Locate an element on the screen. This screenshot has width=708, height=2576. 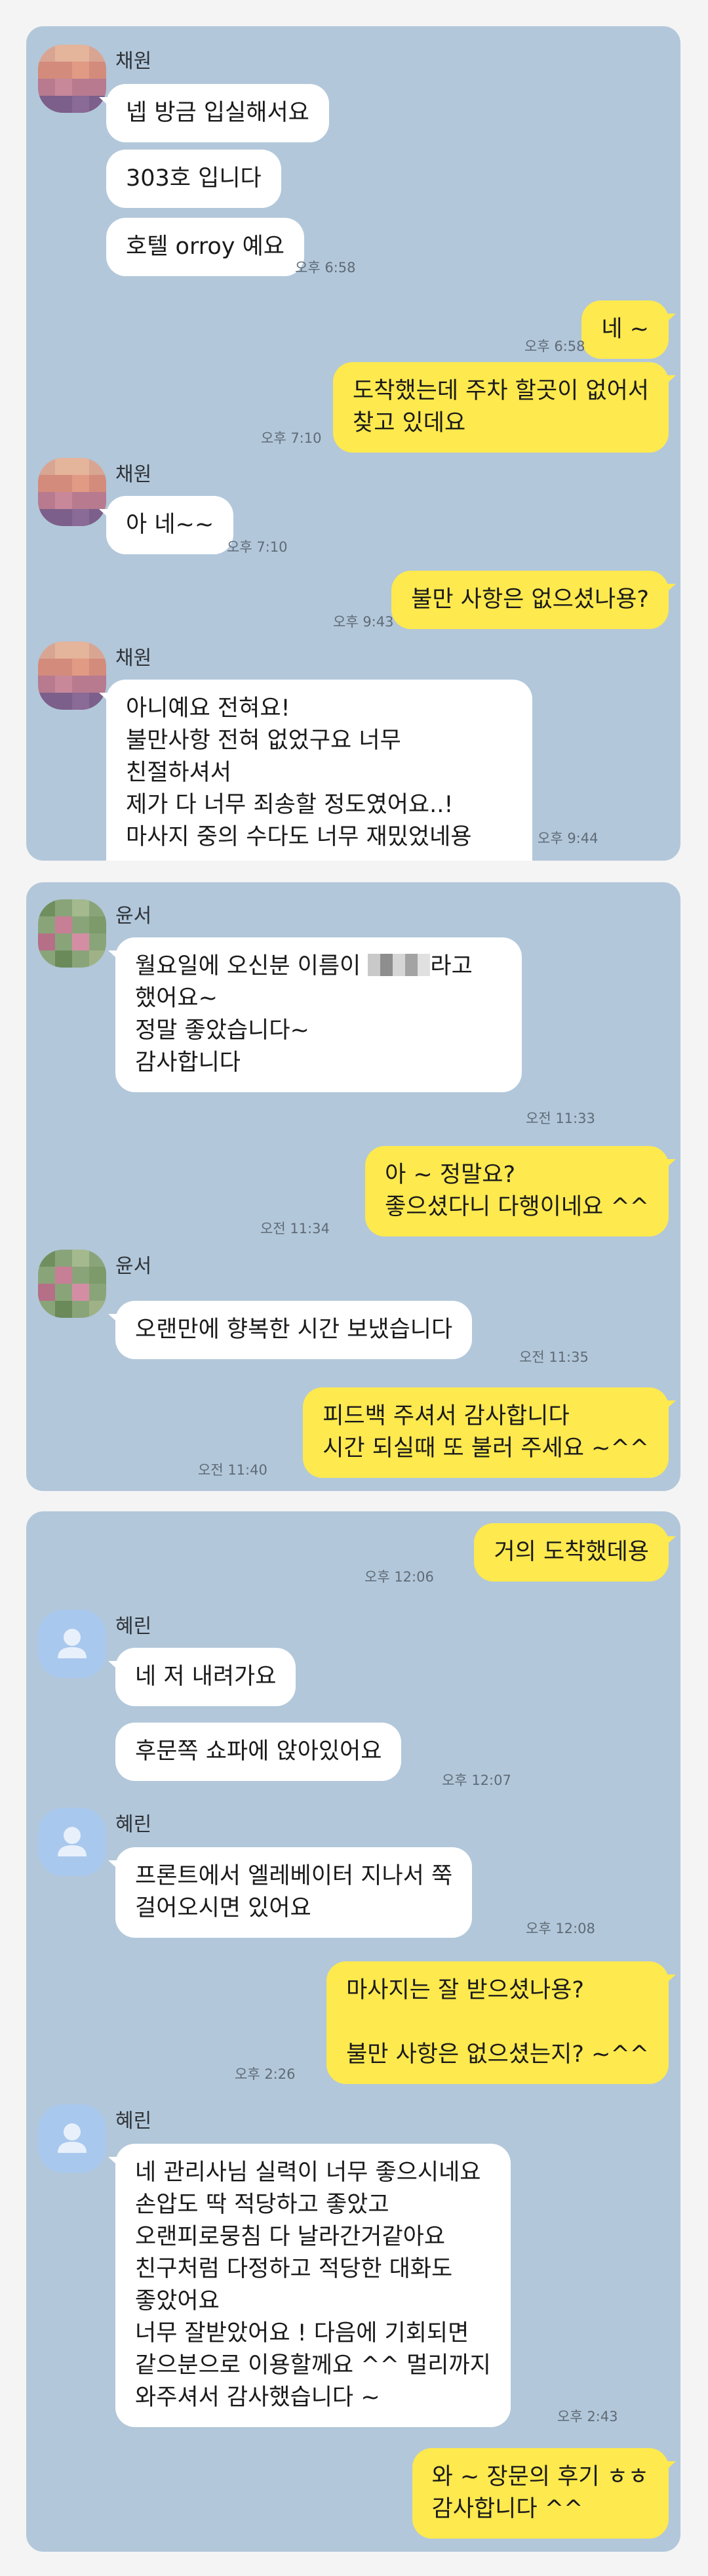
message-text: 네 ~ is located at coordinates (625, 329).